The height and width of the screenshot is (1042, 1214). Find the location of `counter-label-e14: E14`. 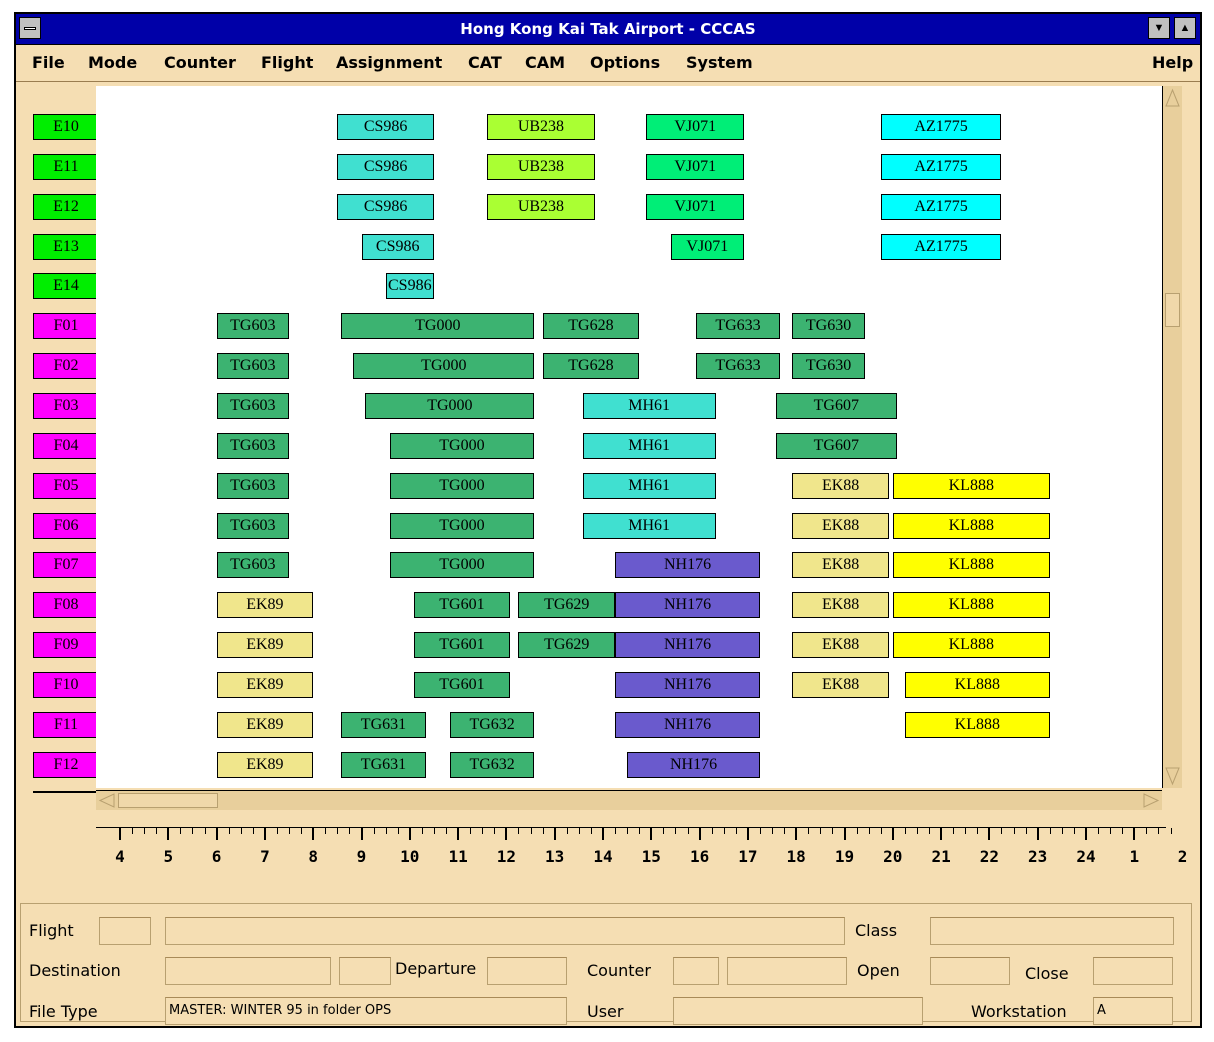

counter-label-e14: E14 is located at coordinates (66, 286).